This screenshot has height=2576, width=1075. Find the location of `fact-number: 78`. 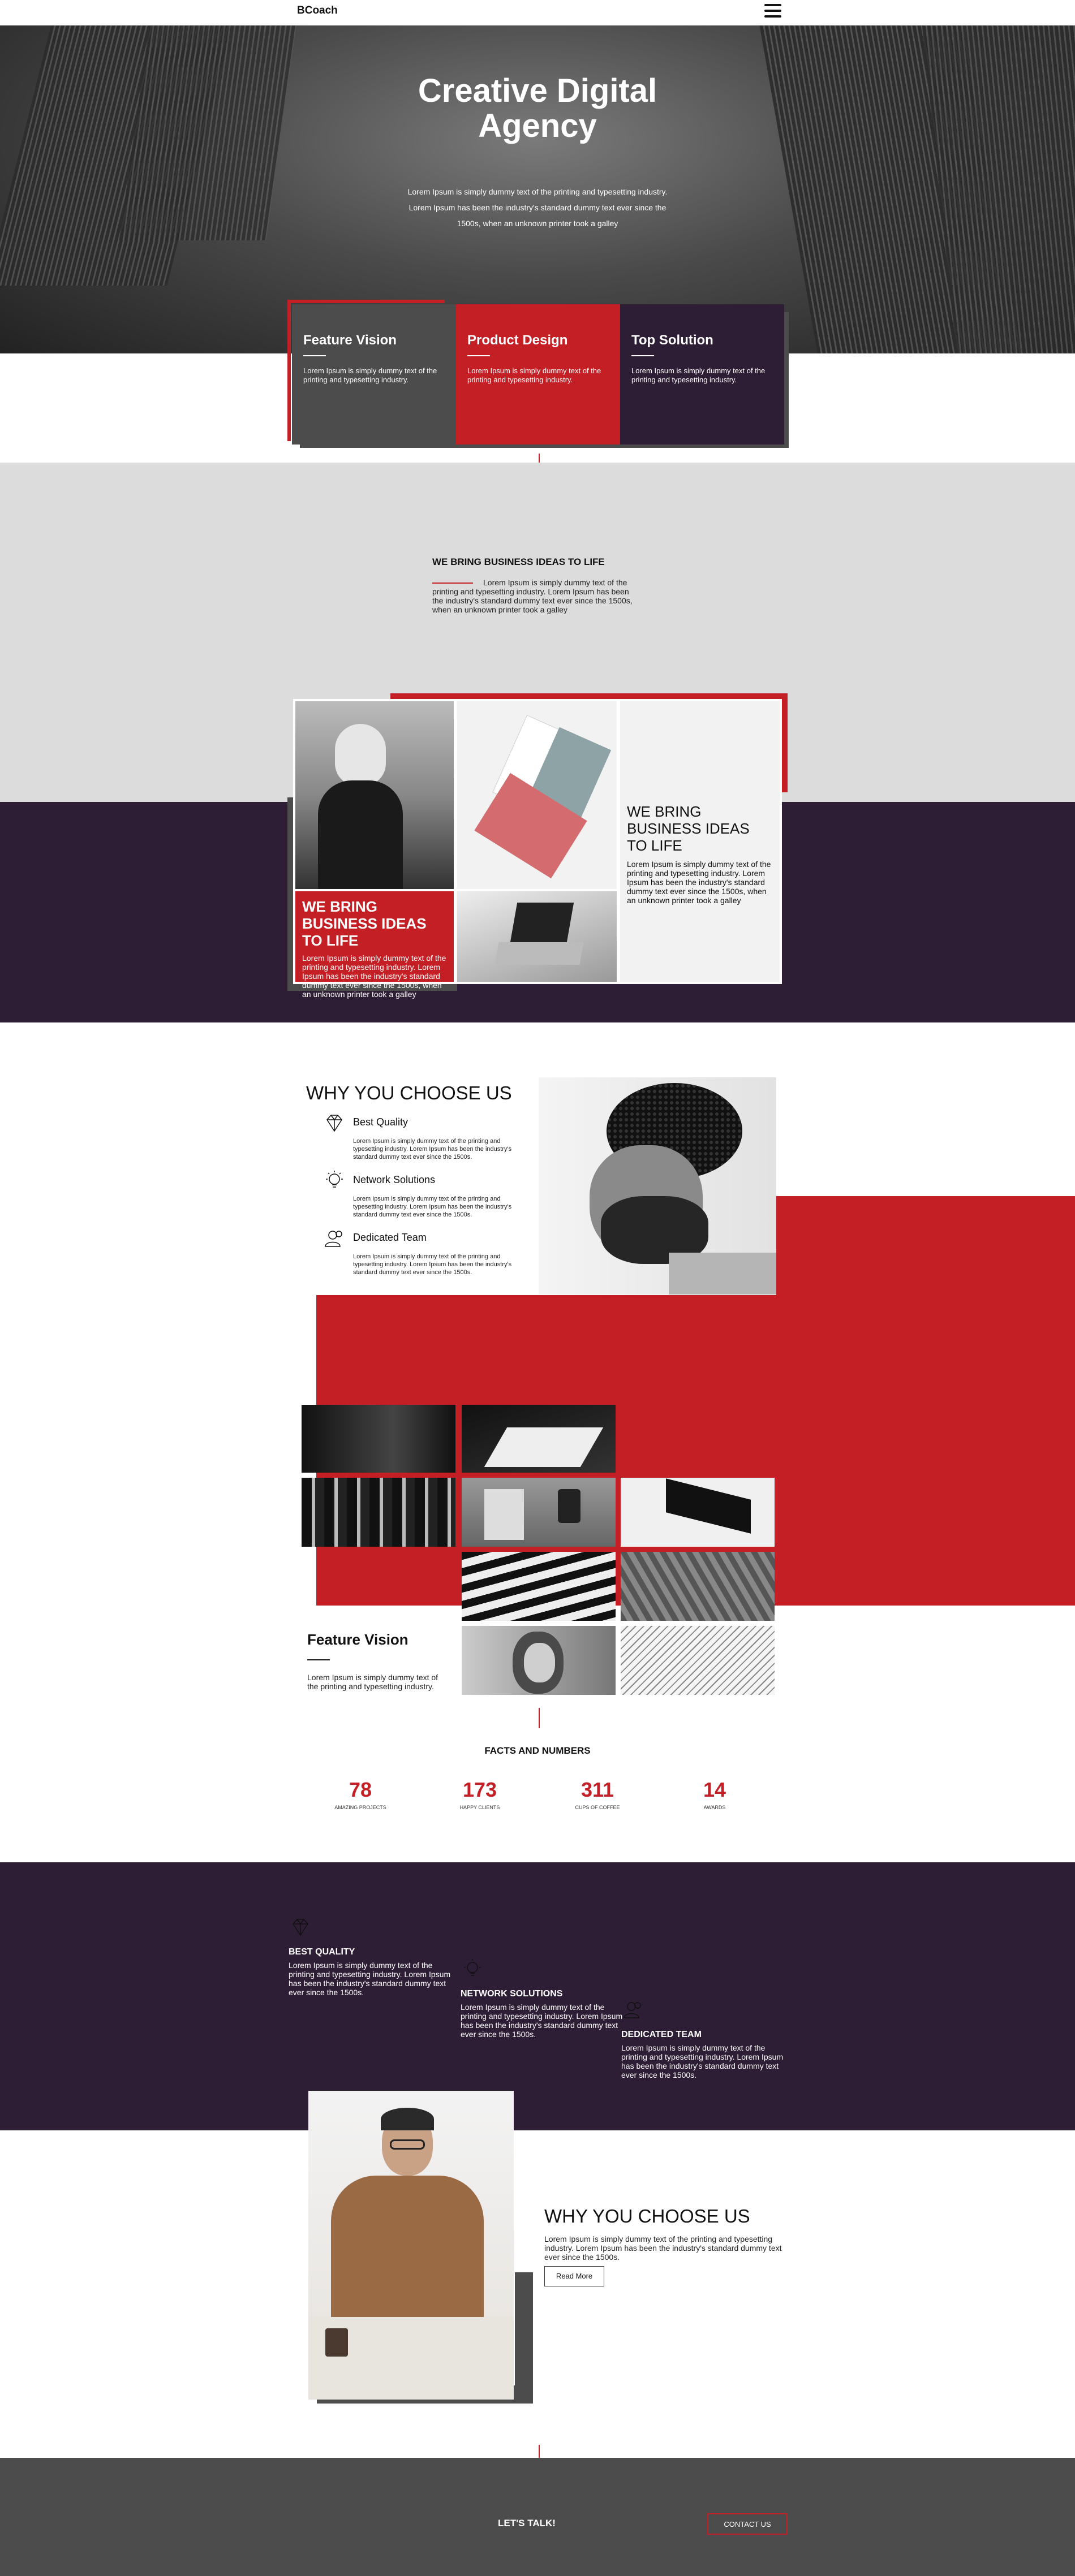

fact-number: 78 is located at coordinates (360, 1790).